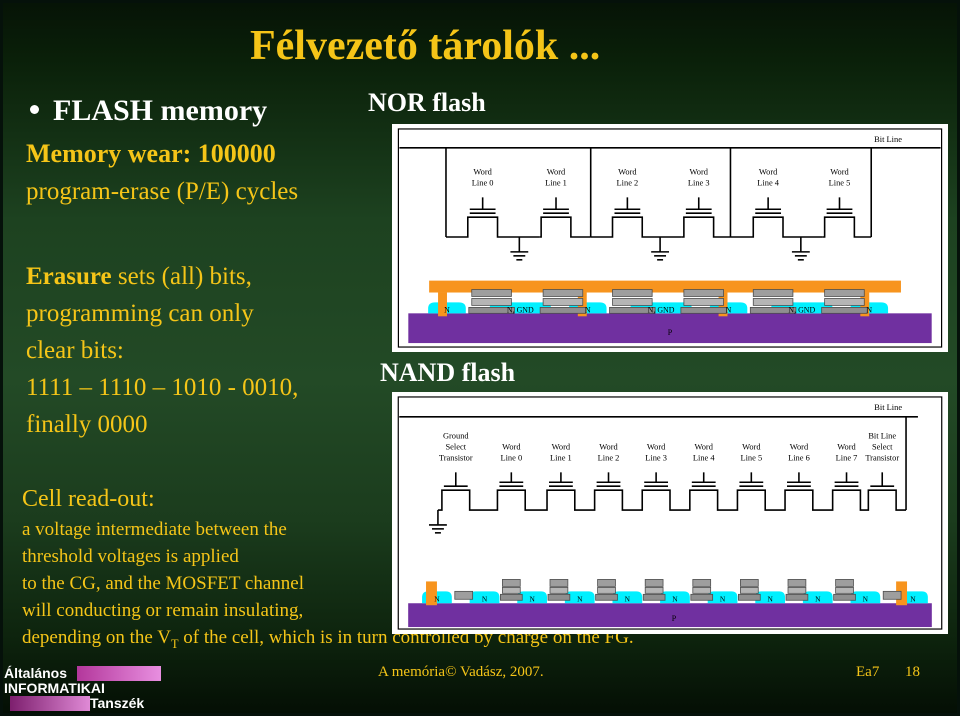  I want to click on vt-subscript: T, so click(175, 643).